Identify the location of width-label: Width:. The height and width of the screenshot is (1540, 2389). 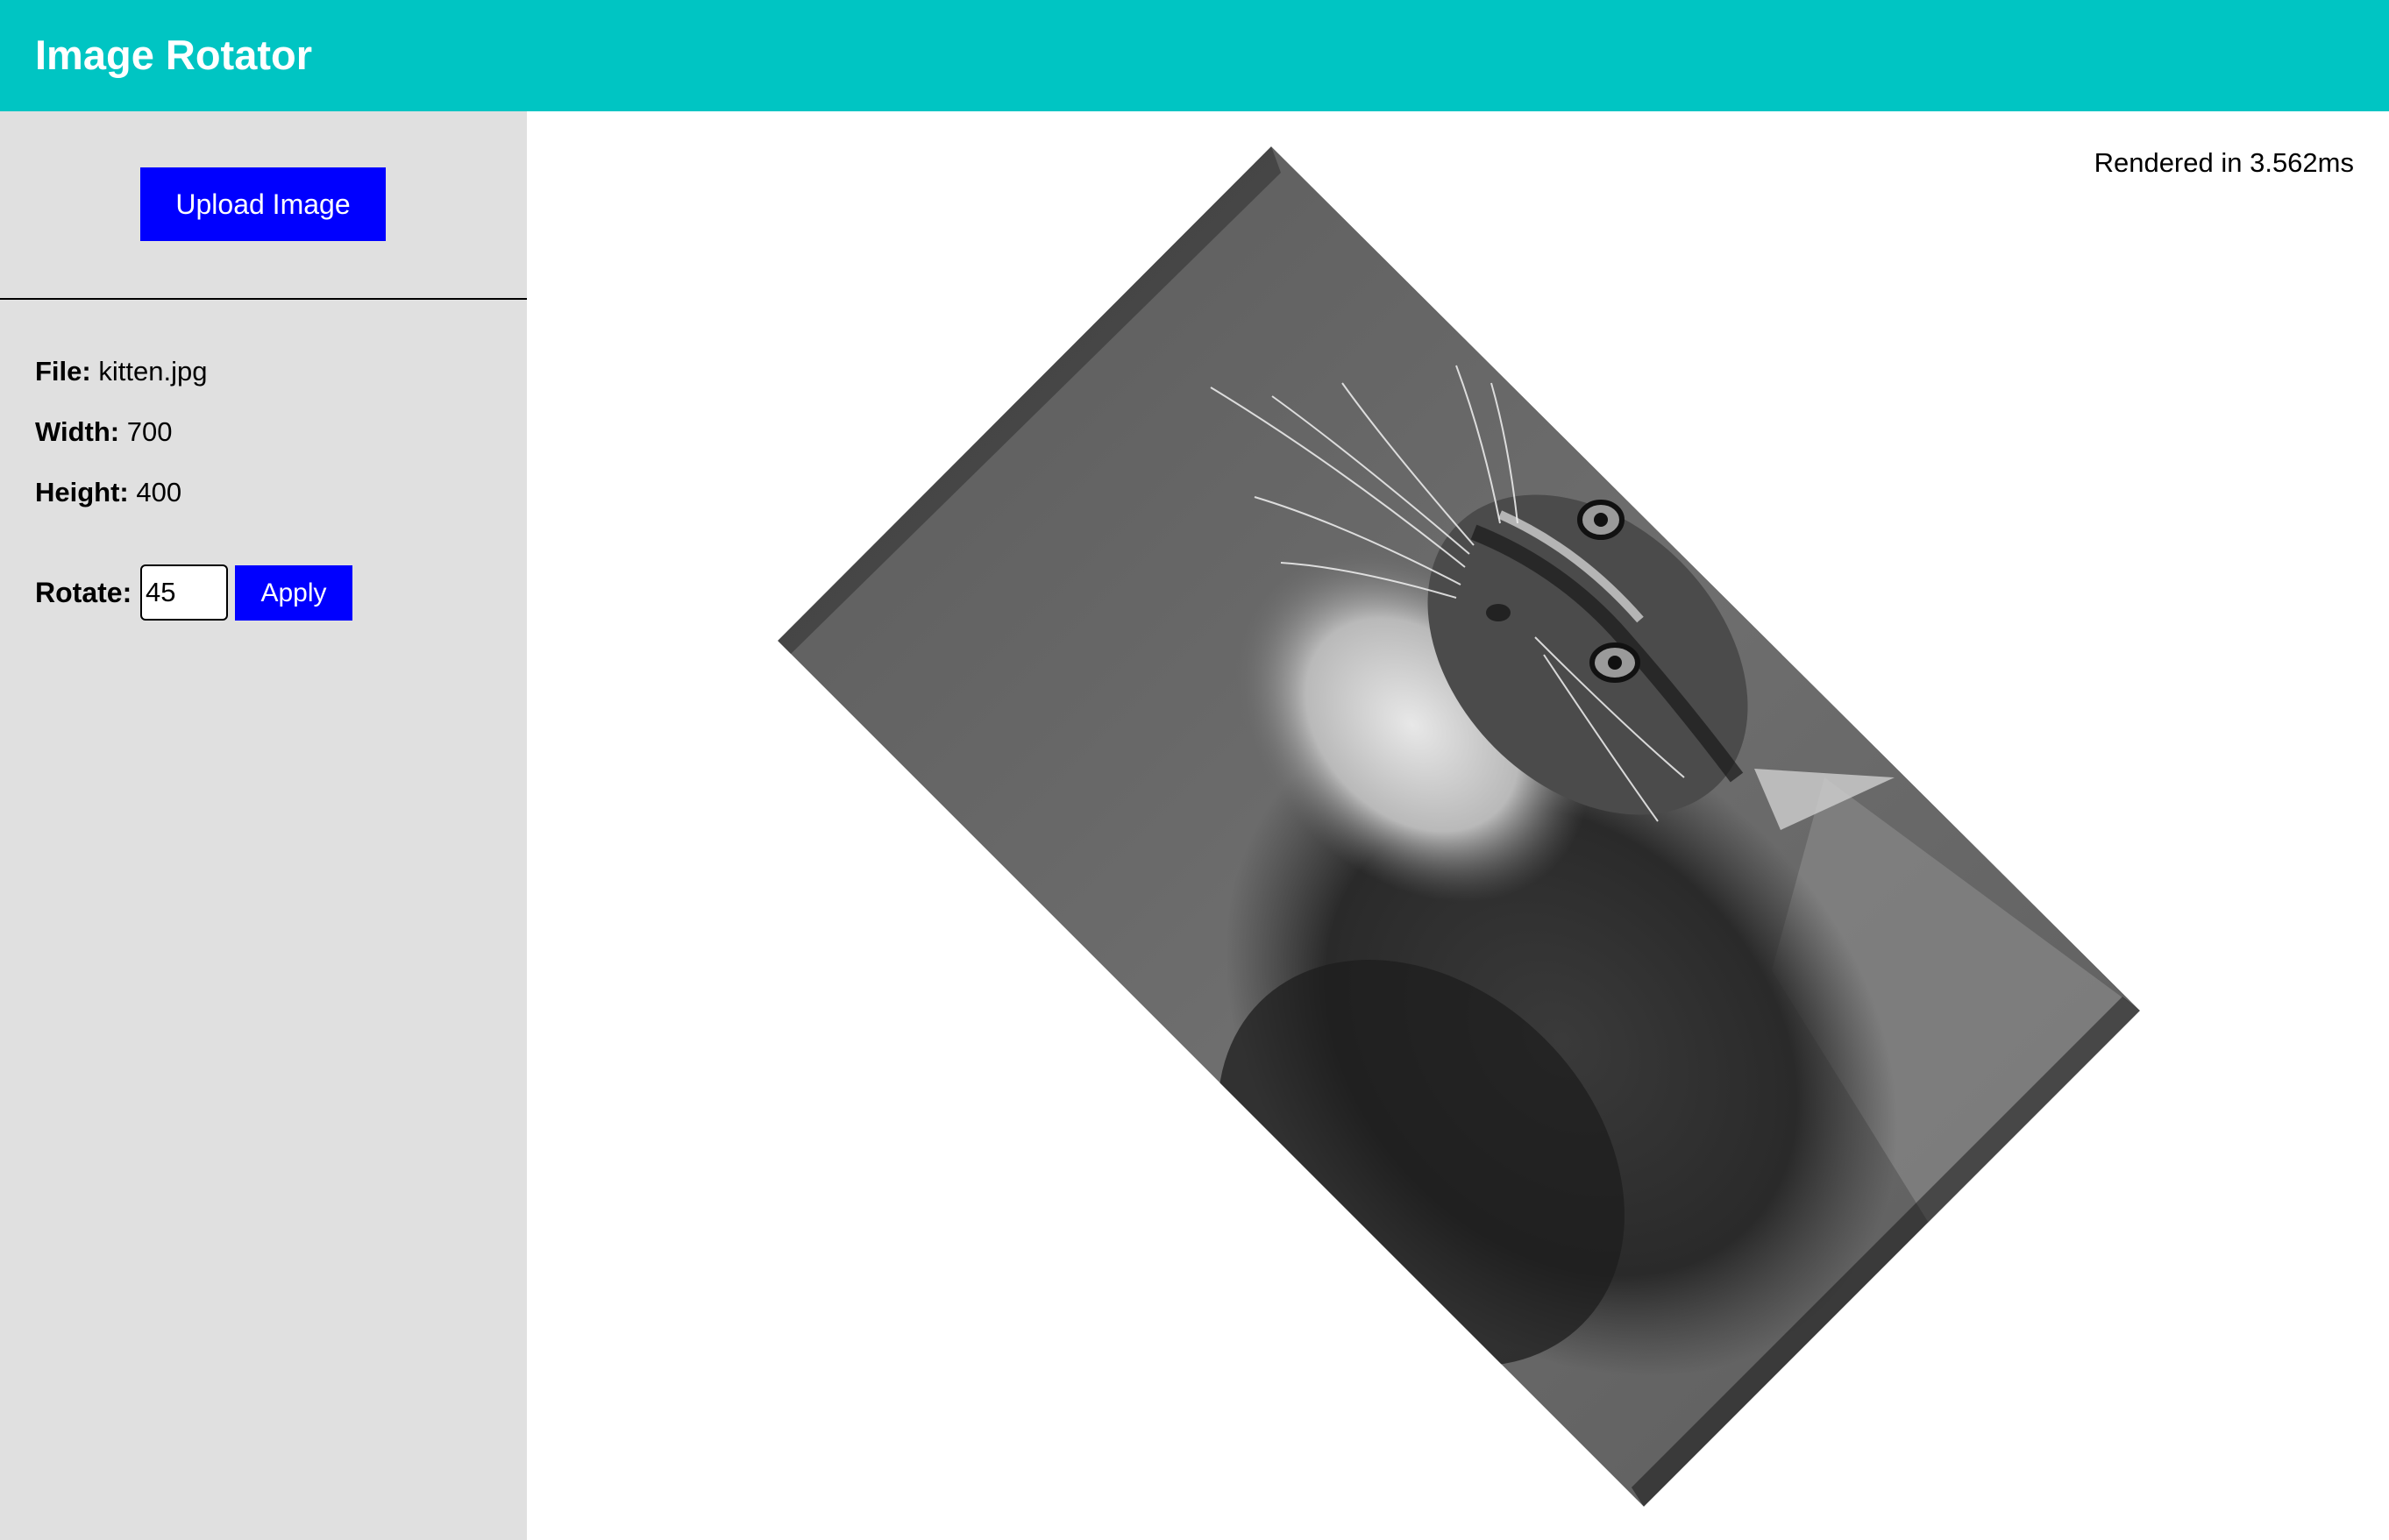
(77, 431).